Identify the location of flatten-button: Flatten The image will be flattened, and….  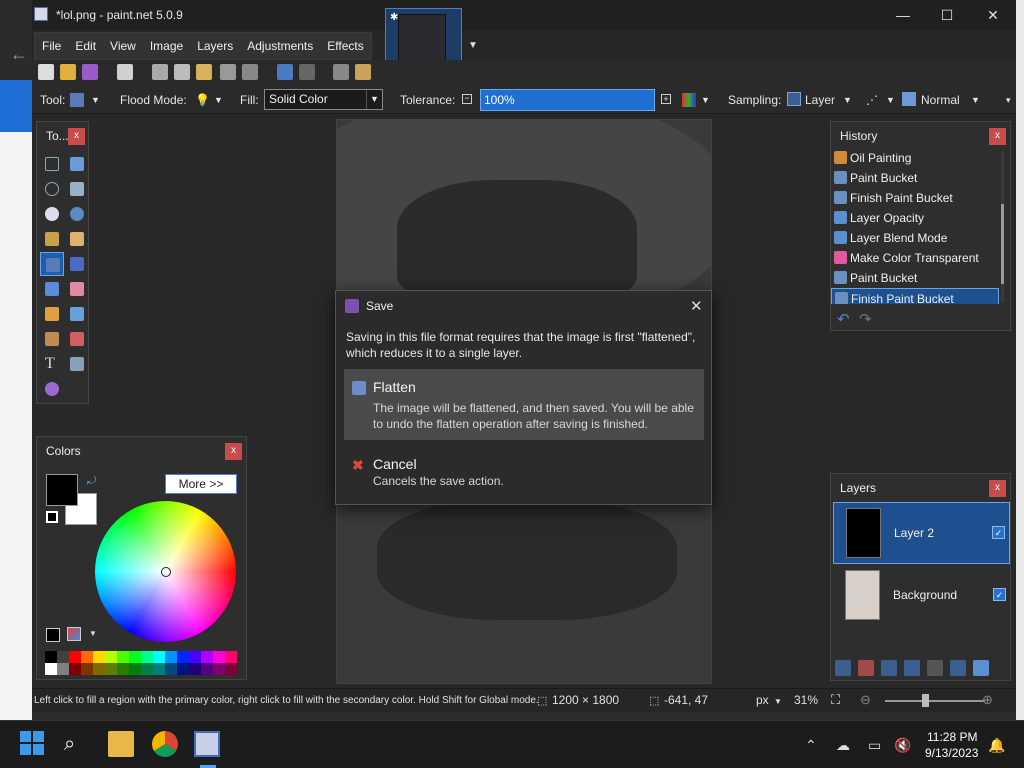
(524, 404).